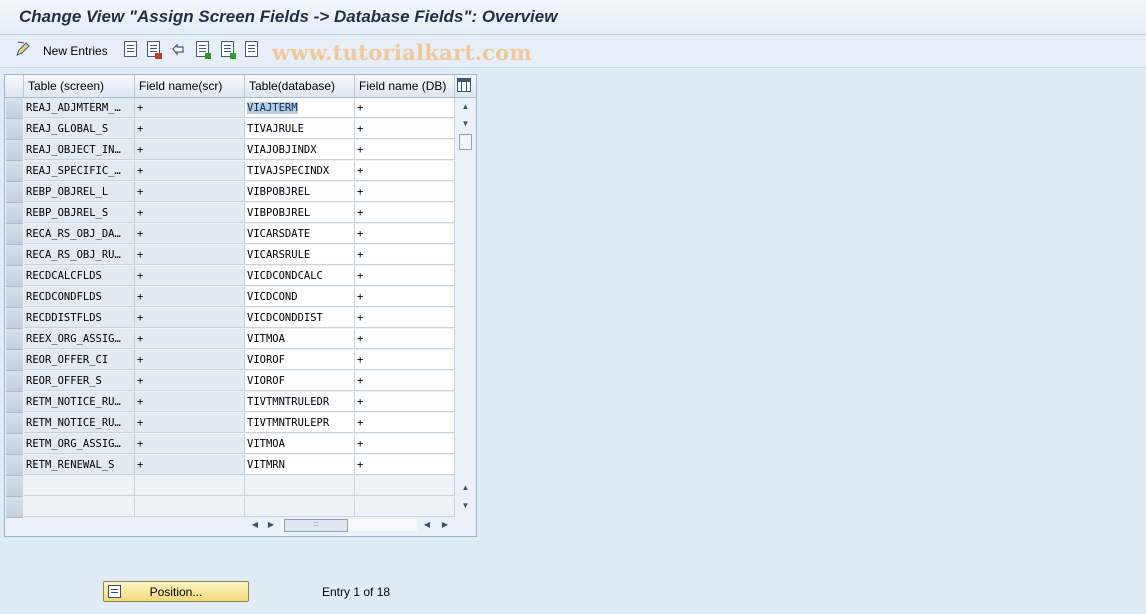 This screenshot has width=1146, height=614. I want to click on scroll-down-icon: ▼, so click(465, 506).